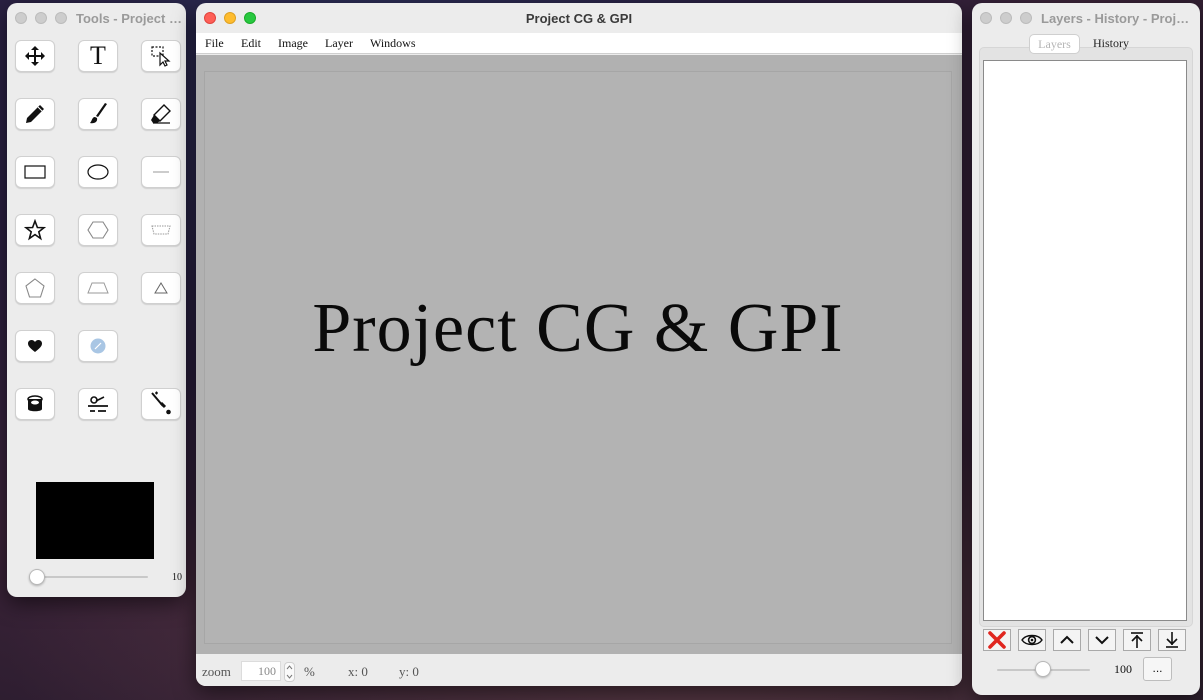 The height and width of the screenshot is (700, 1203). I want to click on triangle-tool-button, so click(161, 288).